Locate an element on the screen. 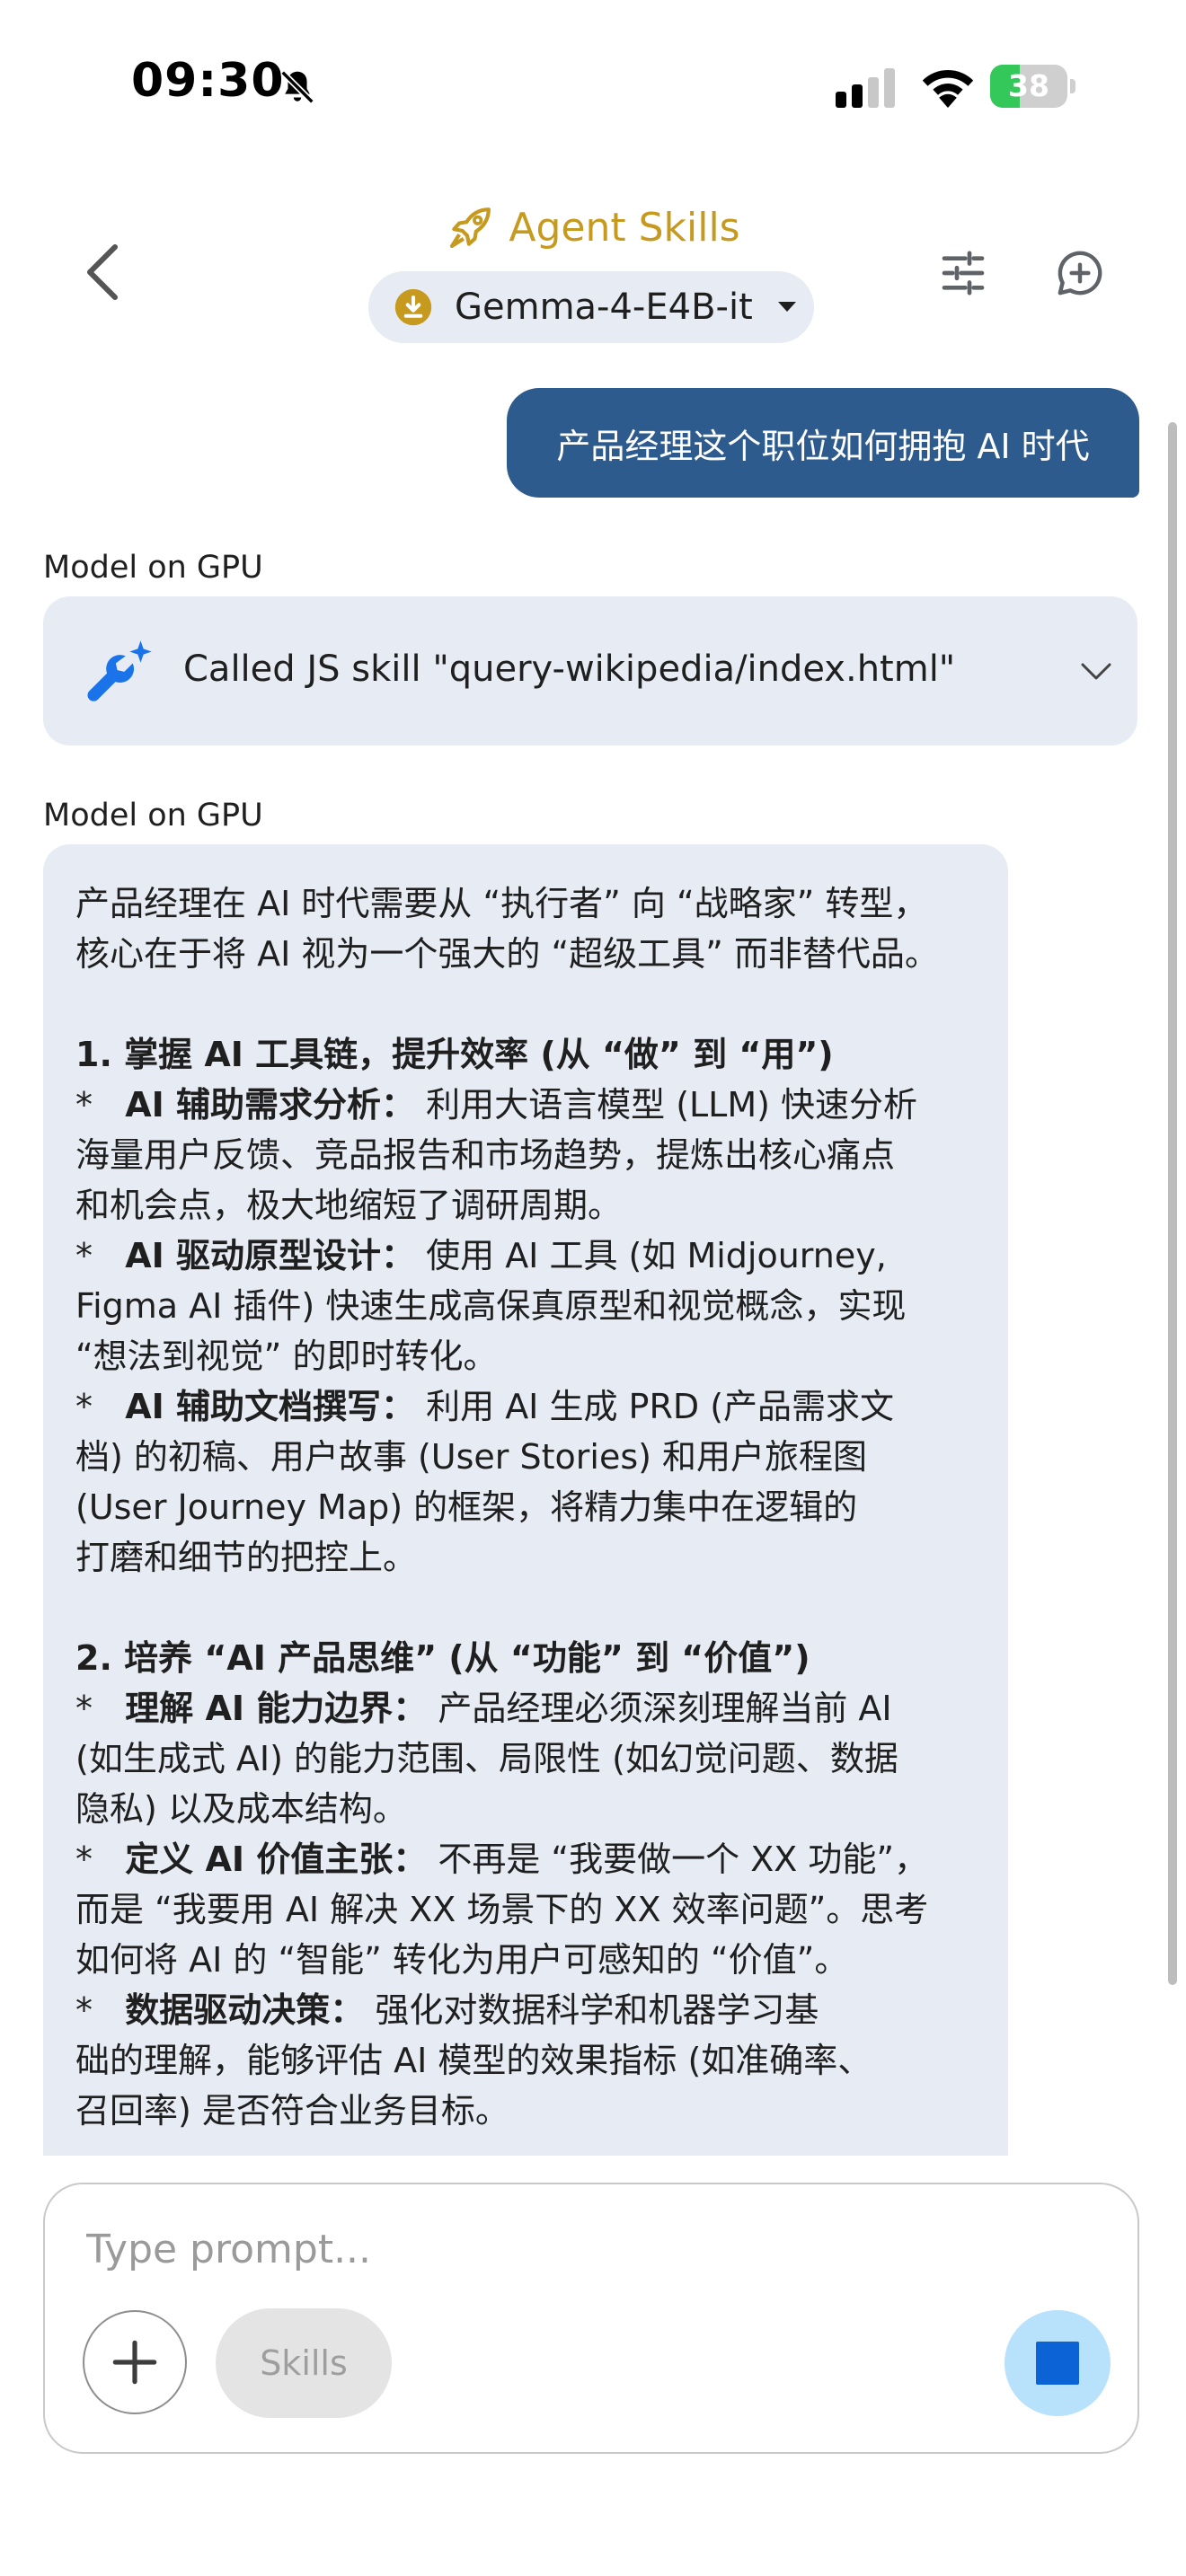 This screenshot has width=1186, height=2576. response-line: * AI 驱动原型设计： 使用 AI 工具 (如 Midjourney, is located at coordinates (529, 1256).